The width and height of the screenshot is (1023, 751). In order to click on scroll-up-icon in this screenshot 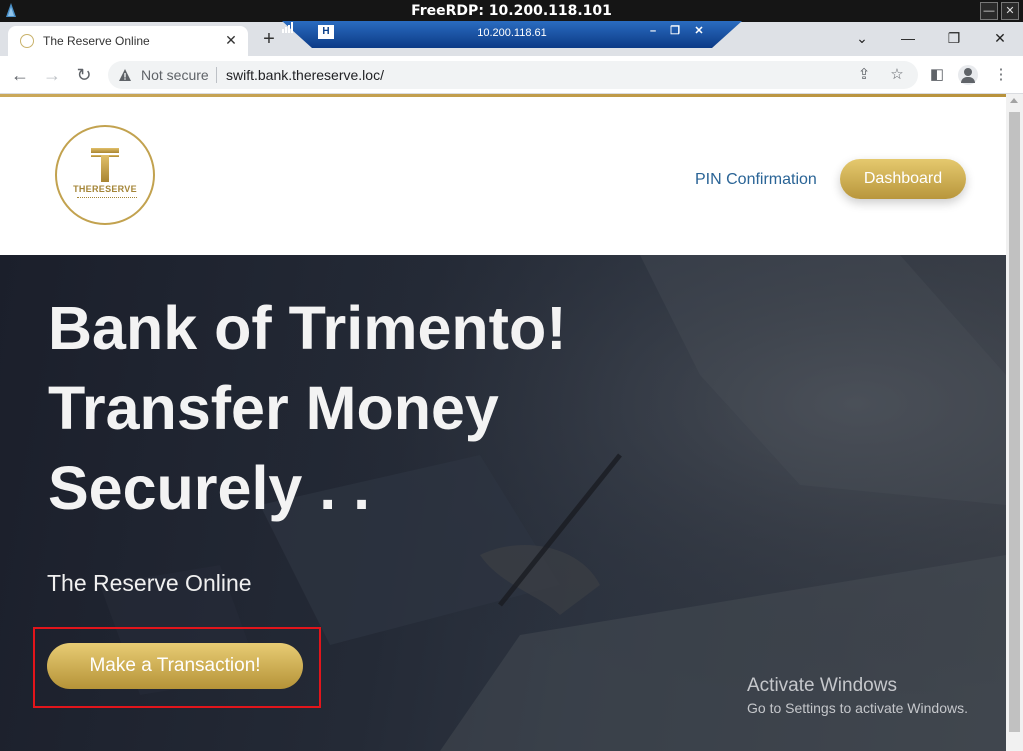, I will do `click(1014, 100)`.